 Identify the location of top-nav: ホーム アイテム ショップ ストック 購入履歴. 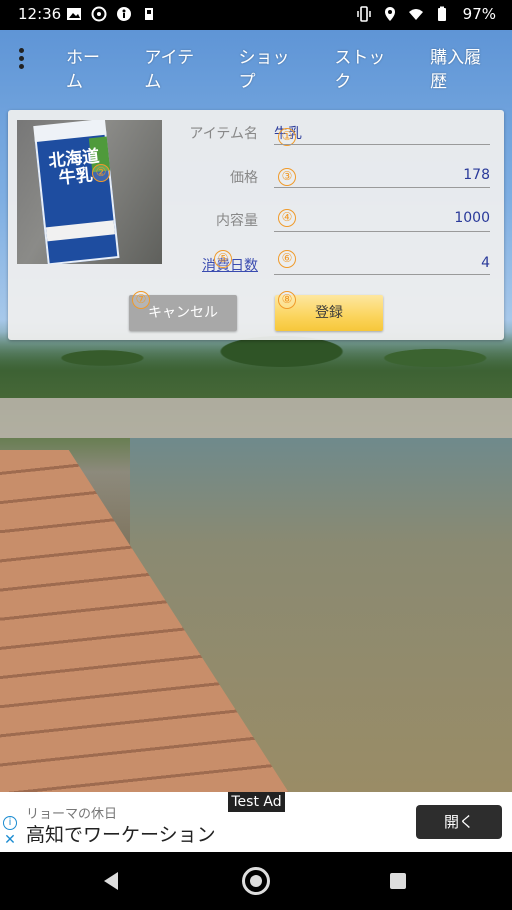
(256, 61).